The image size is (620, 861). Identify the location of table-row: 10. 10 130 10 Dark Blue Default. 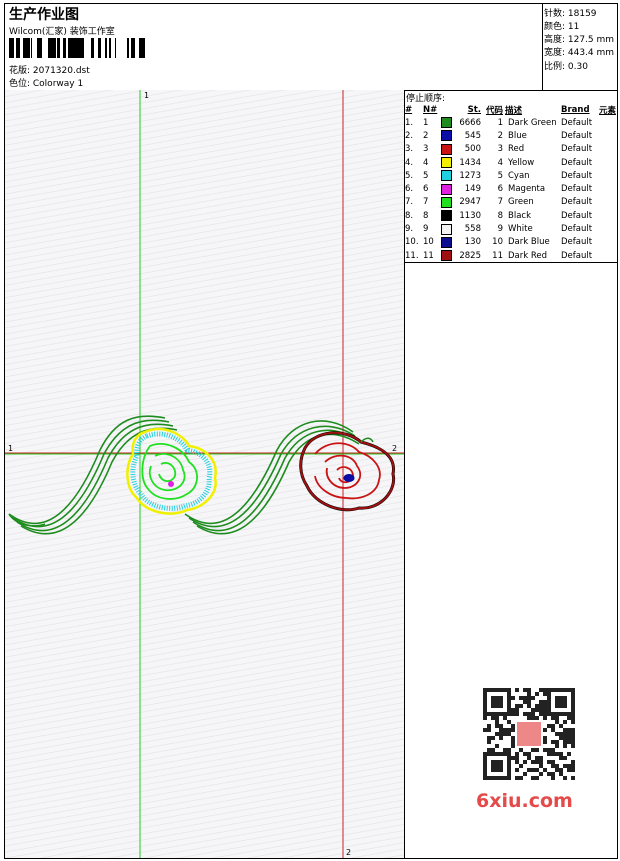
(510, 242).